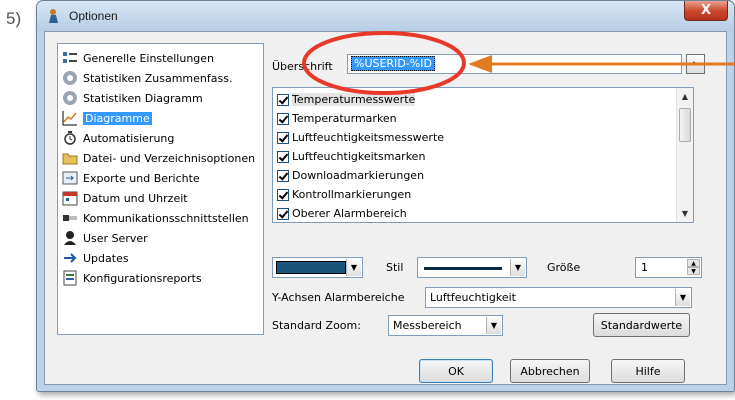 The width and height of the screenshot is (735, 400). What do you see at coordinates (368, 137) in the screenshot?
I see `checklist-label: Luftfeuchtigkeitsmesswerte` at bounding box center [368, 137].